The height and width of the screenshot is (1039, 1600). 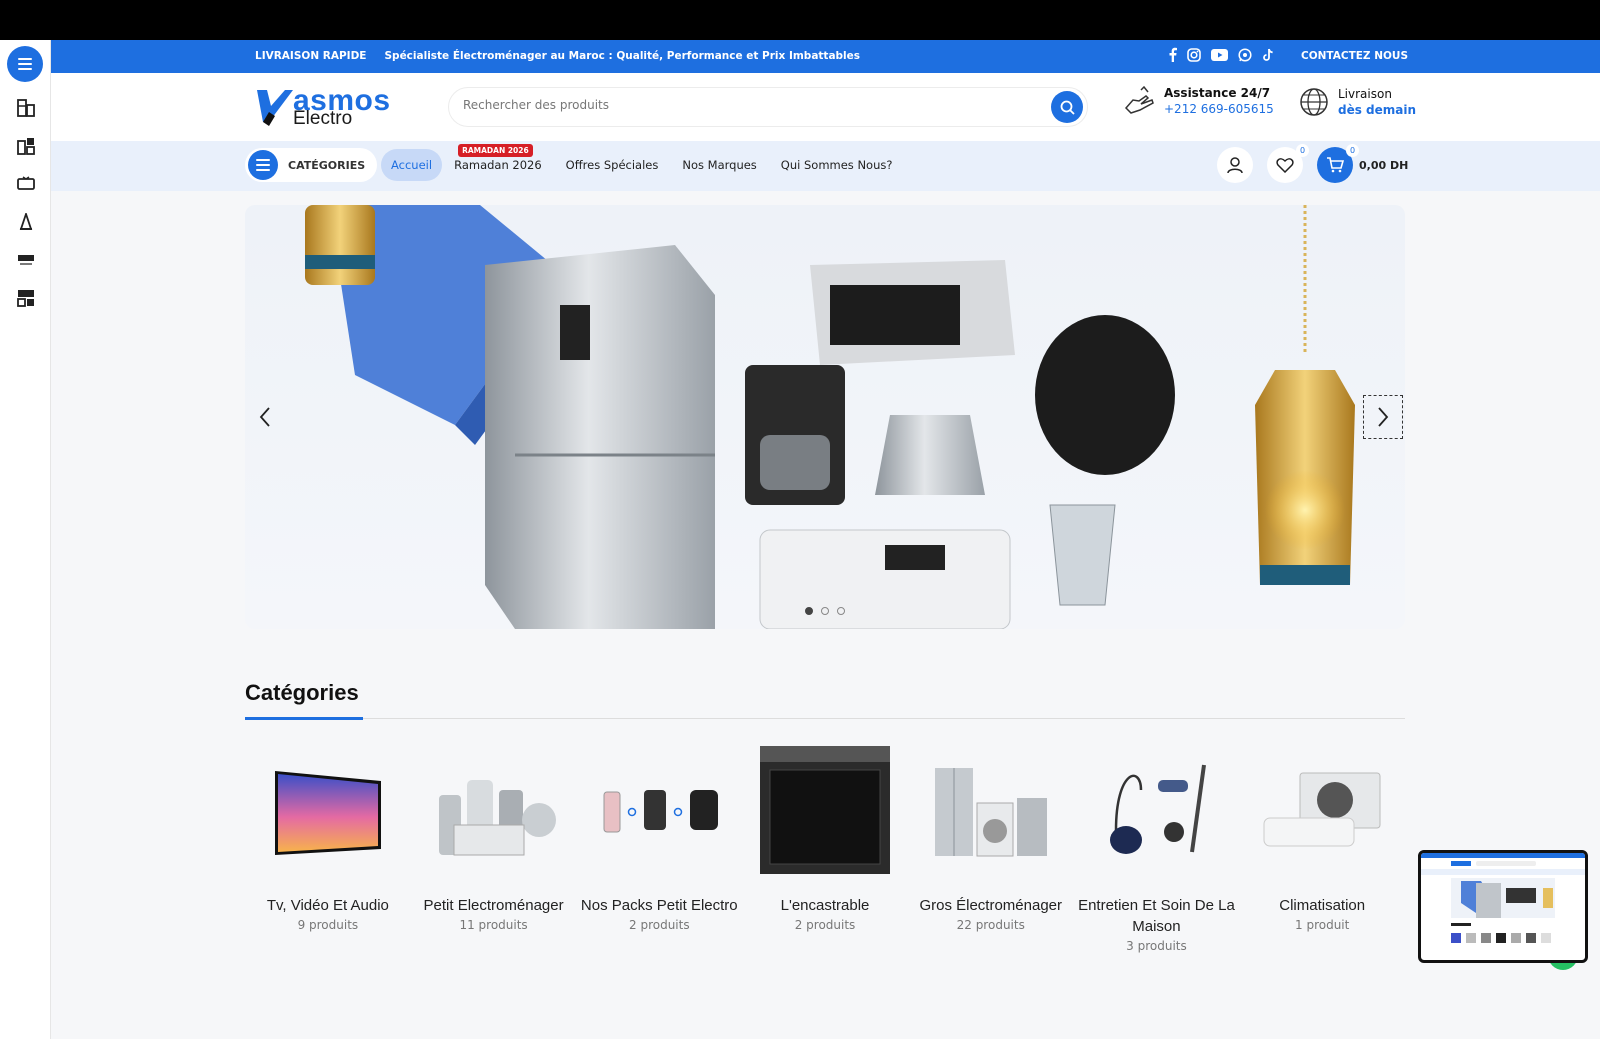 I want to click on assistance-title: Assistance 24/7, so click(x=1217, y=93).